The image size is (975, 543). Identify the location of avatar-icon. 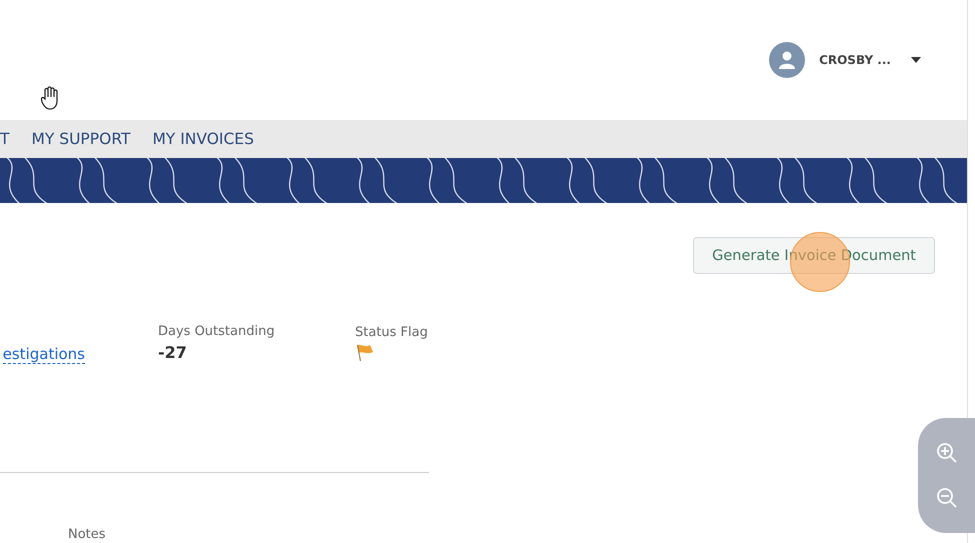
(787, 60).